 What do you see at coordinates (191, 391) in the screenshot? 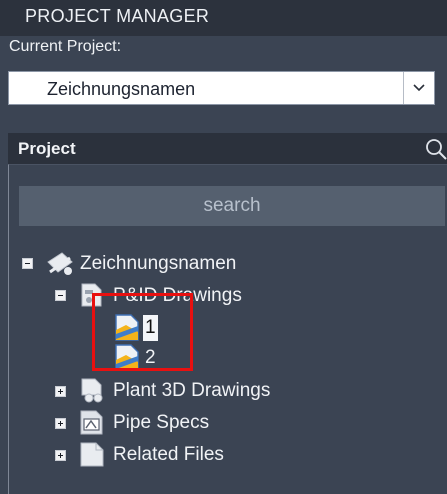
I see `tree-item-plant3d-drawings: Plant 3D Drawings` at bounding box center [191, 391].